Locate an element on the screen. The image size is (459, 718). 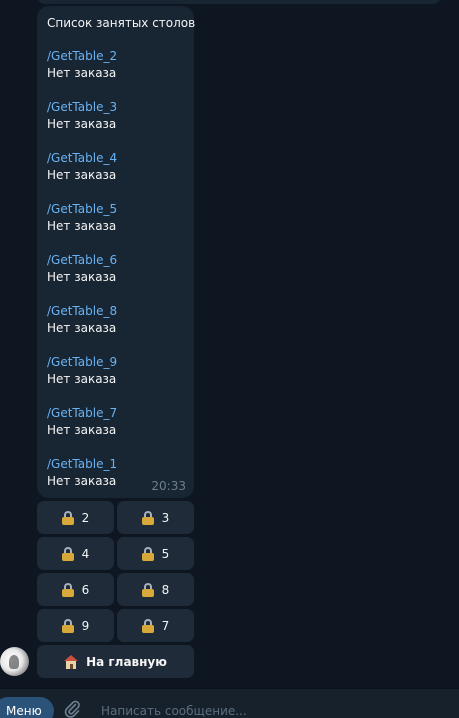
table-entry: /GetTable_7 Нет заказа is located at coordinates (115, 430).